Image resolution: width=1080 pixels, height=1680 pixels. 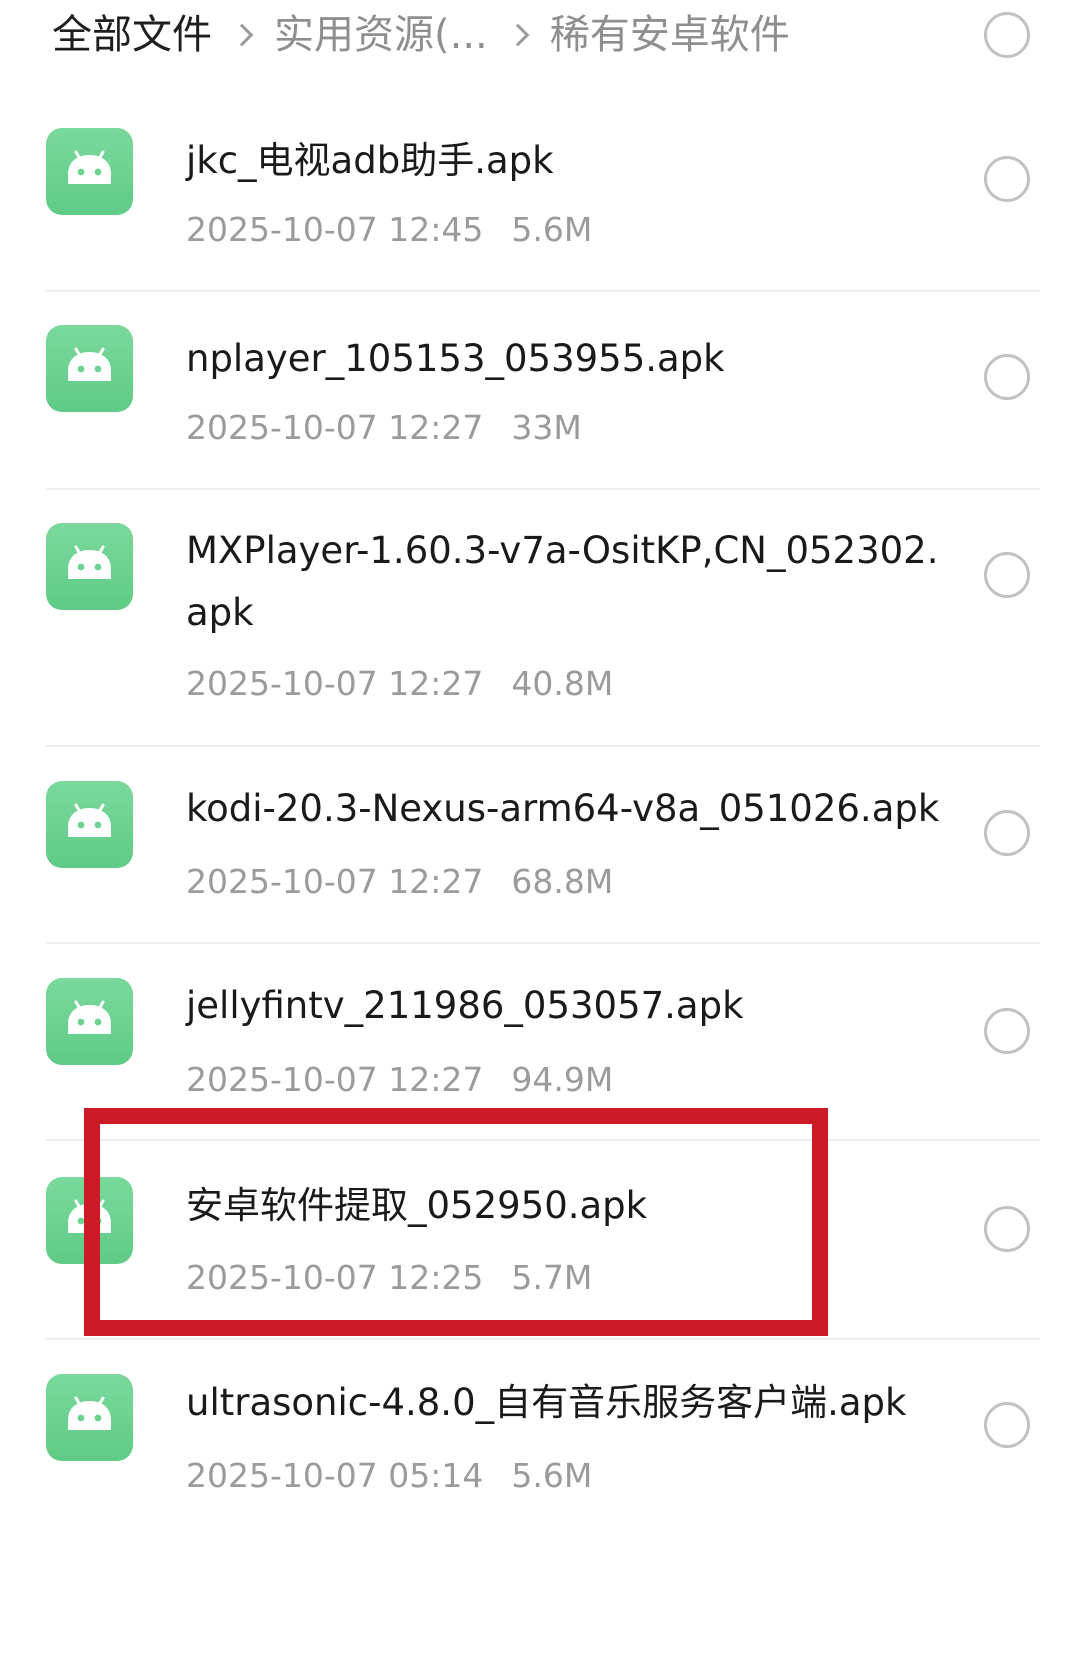 What do you see at coordinates (455, 358) in the screenshot?
I see `file-name: nplayer_105153_053955.apk` at bounding box center [455, 358].